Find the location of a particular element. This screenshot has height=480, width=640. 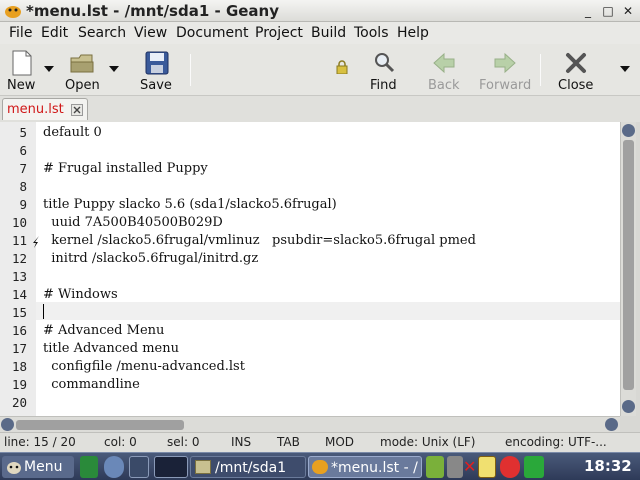

open-dropdown-arrow is located at coordinates (114, 69).